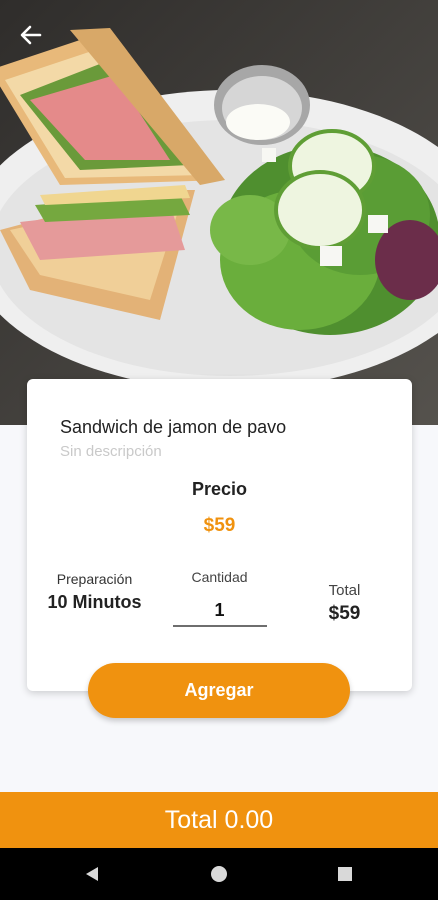 This screenshot has height=900, width=438. What do you see at coordinates (111, 451) in the screenshot?
I see `product-description: Sin descripción` at bounding box center [111, 451].